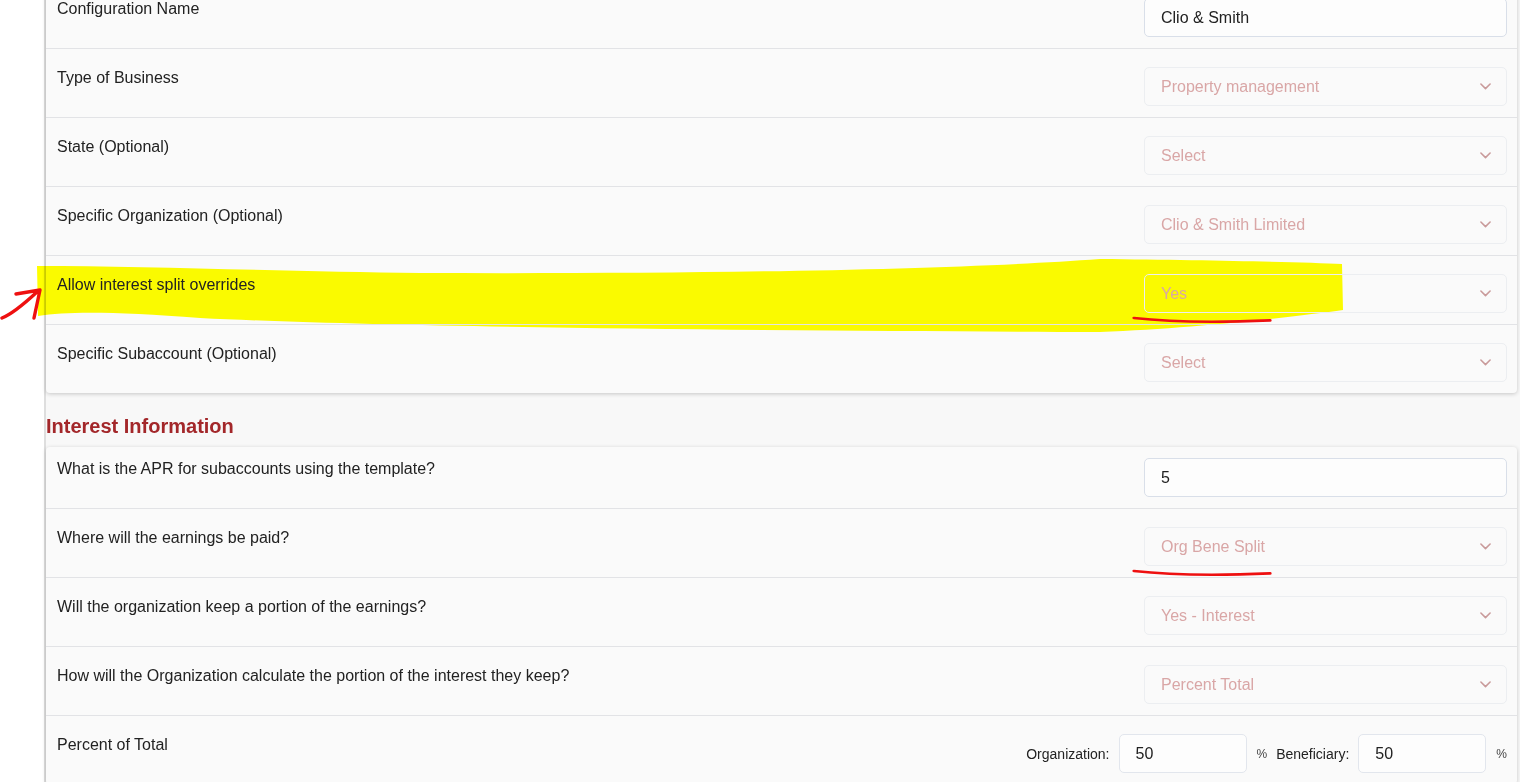 Image resolution: width=1520 pixels, height=782 pixels. I want to click on field-label: State (Optional), so click(113, 147).